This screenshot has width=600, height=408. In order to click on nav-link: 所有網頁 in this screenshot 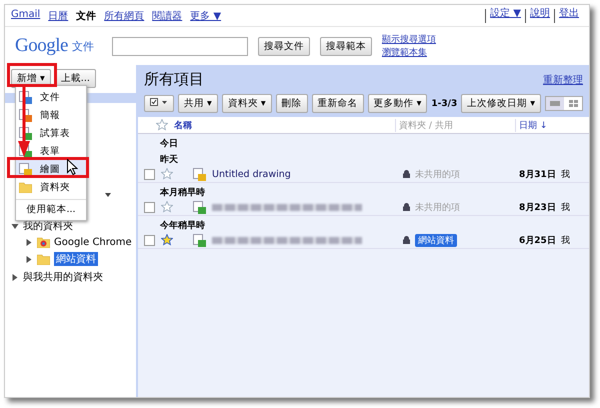, I will do `click(124, 16)`.